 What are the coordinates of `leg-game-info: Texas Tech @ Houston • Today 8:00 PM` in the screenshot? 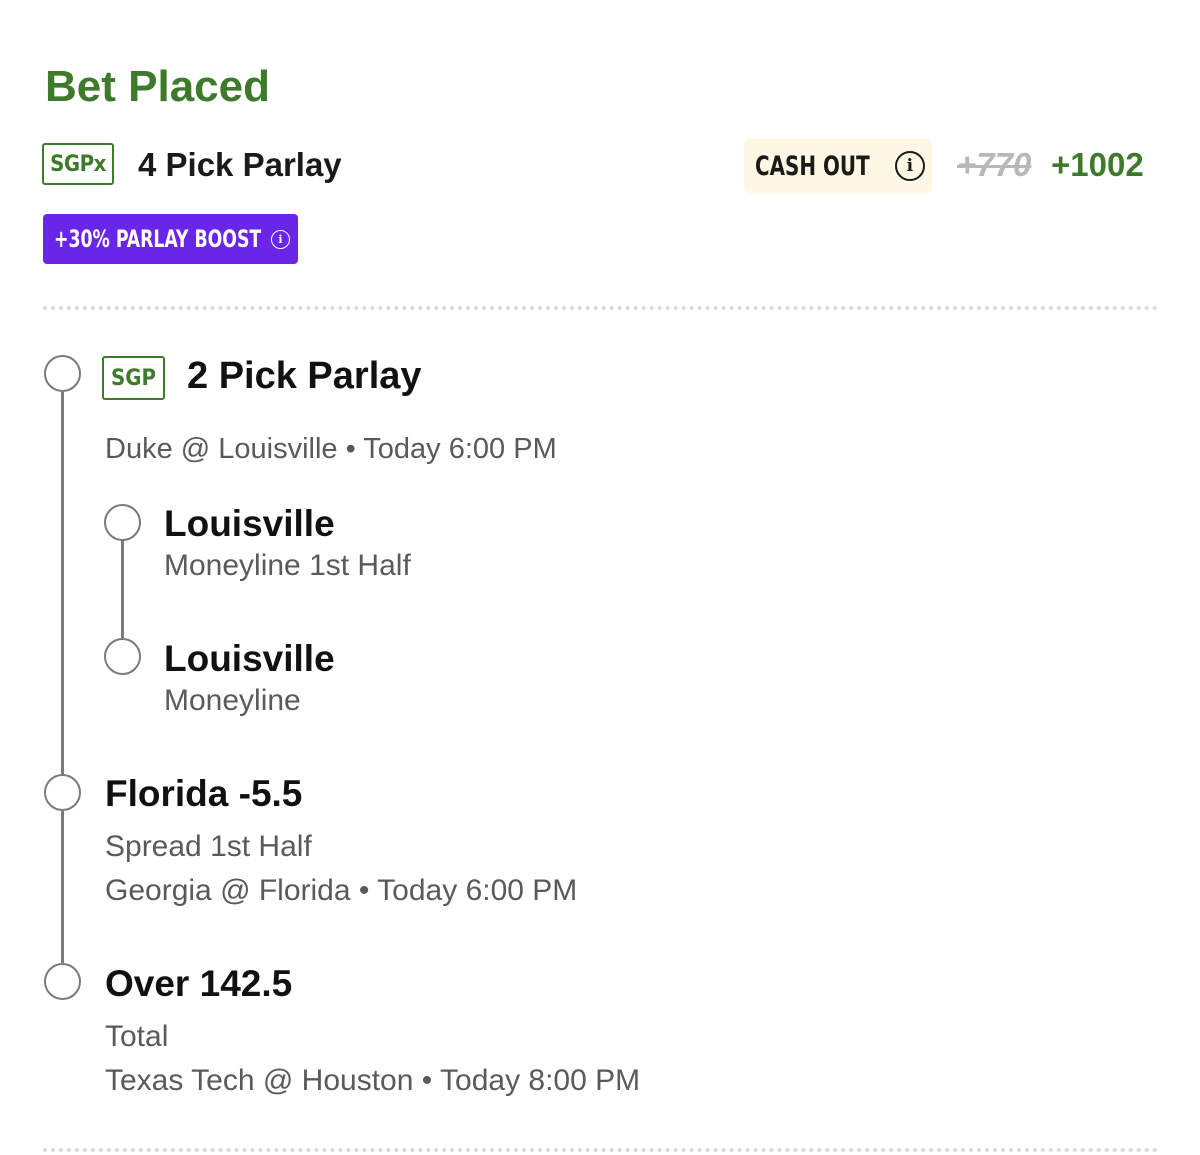 It's located at (373, 1080).